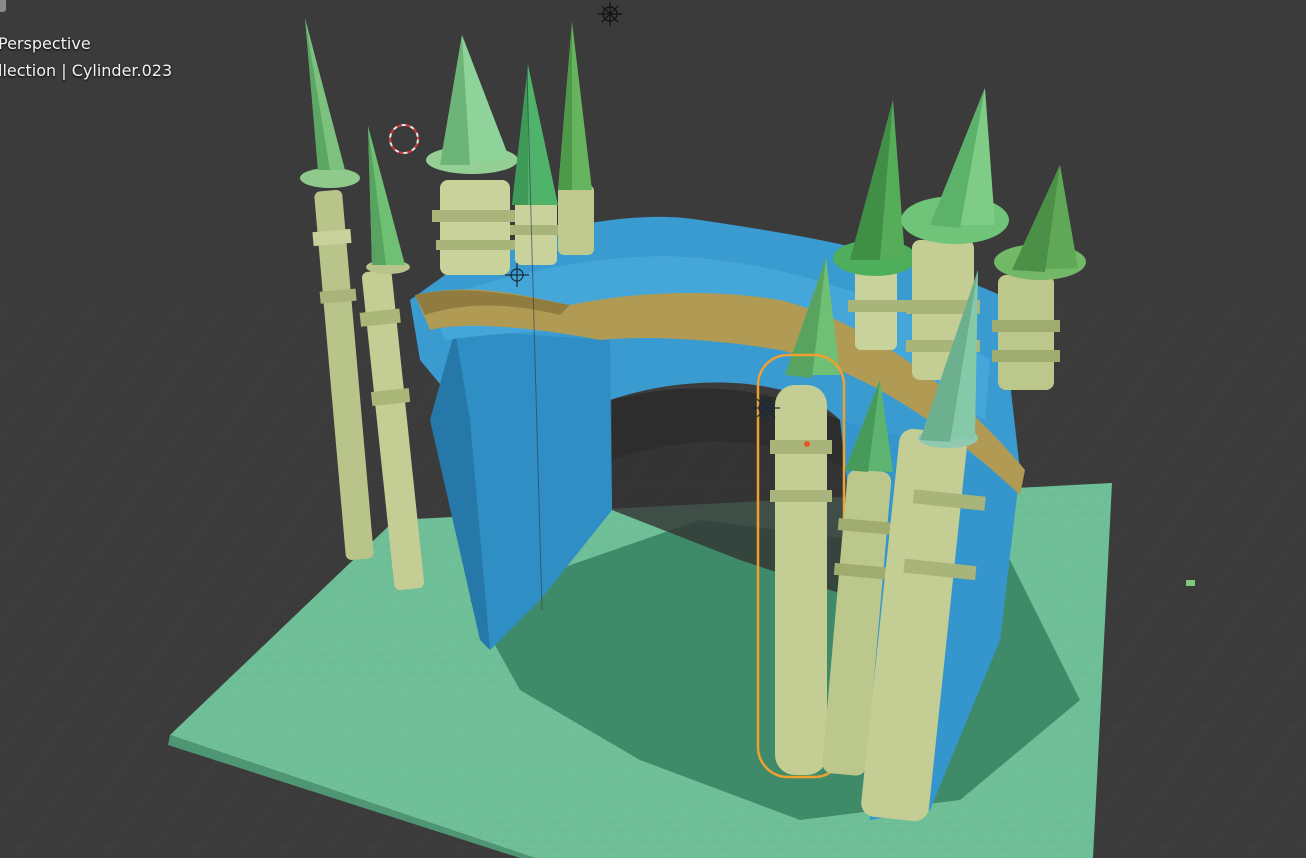  What do you see at coordinates (28, 70) in the screenshot?
I see `collection-name: llection` at bounding box center [28, 70].